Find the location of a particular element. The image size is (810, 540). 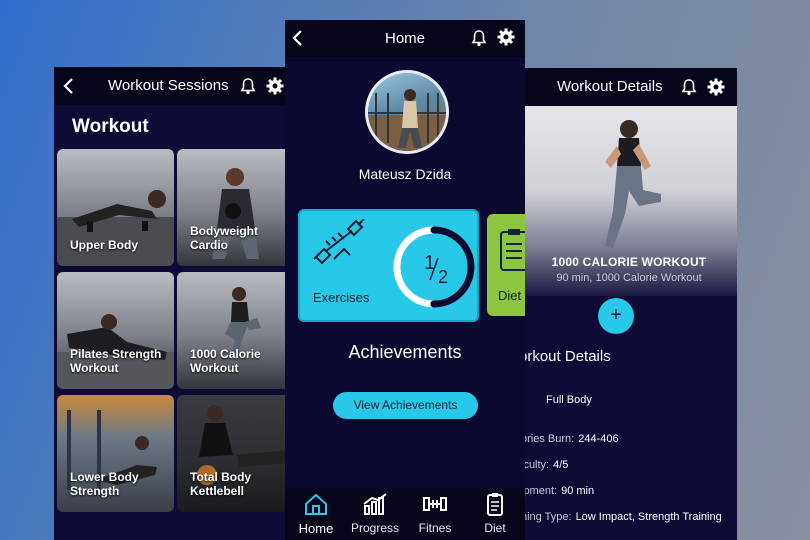

tile-label: Total Body Kettlebell is located at coordinates (221, 484).